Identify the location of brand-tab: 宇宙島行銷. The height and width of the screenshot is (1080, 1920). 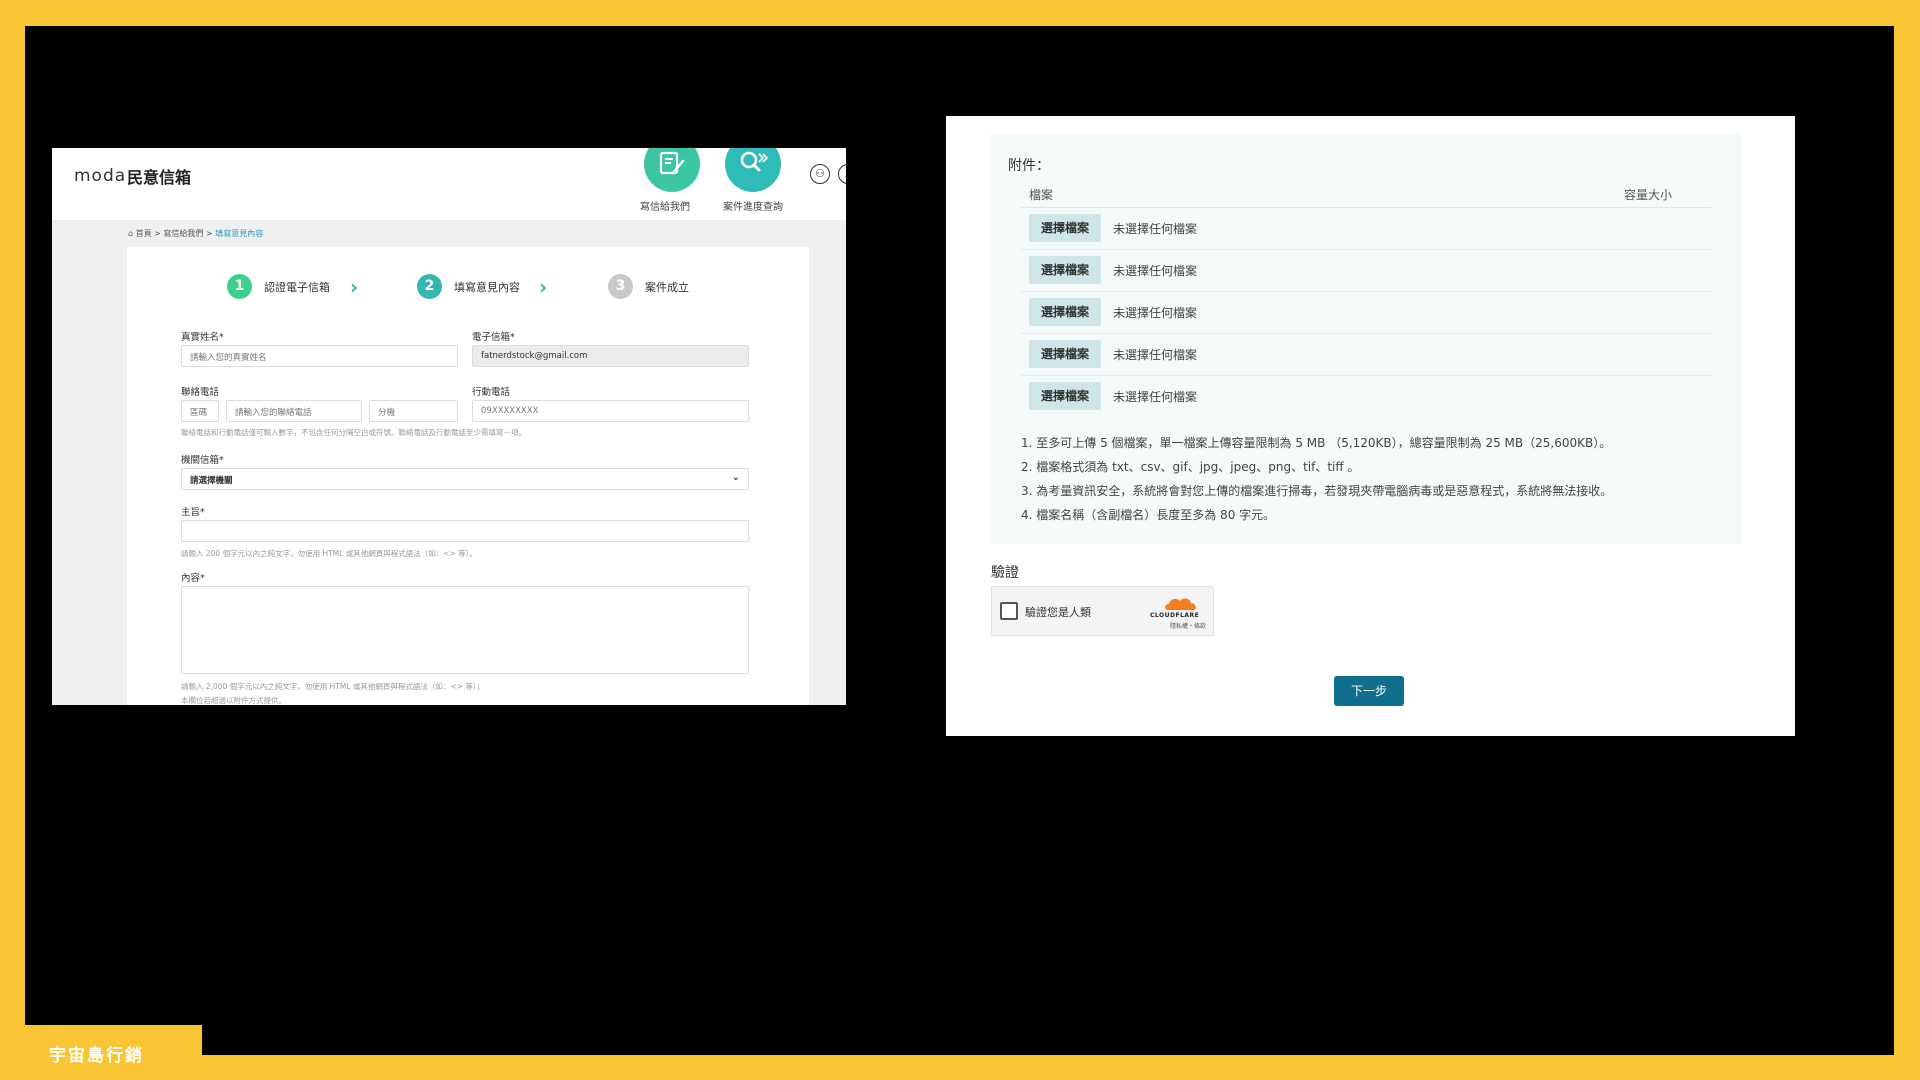
(113, 1052).